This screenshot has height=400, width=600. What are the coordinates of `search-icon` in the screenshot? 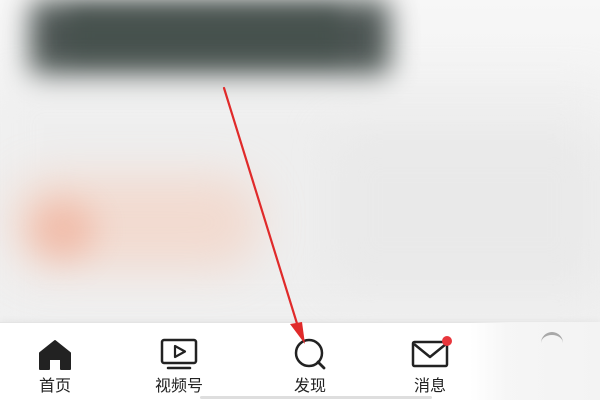 It's located at (310, 354).